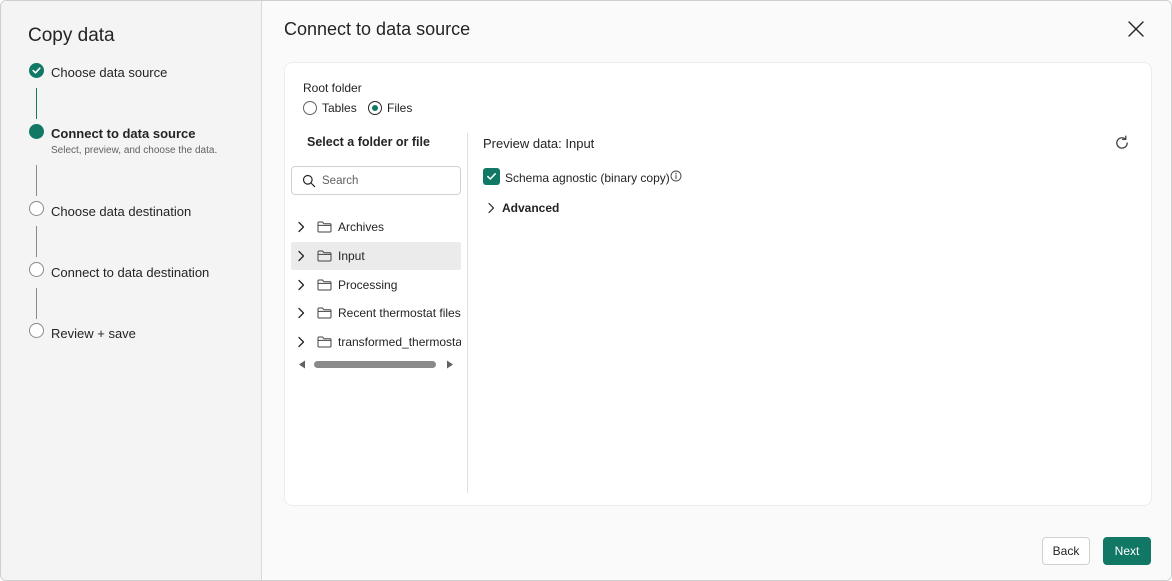 Image resolution: width=1172 pixels, height=581 pixels. I want to click on schema-agnostic-checkbox, so click(491, 176).